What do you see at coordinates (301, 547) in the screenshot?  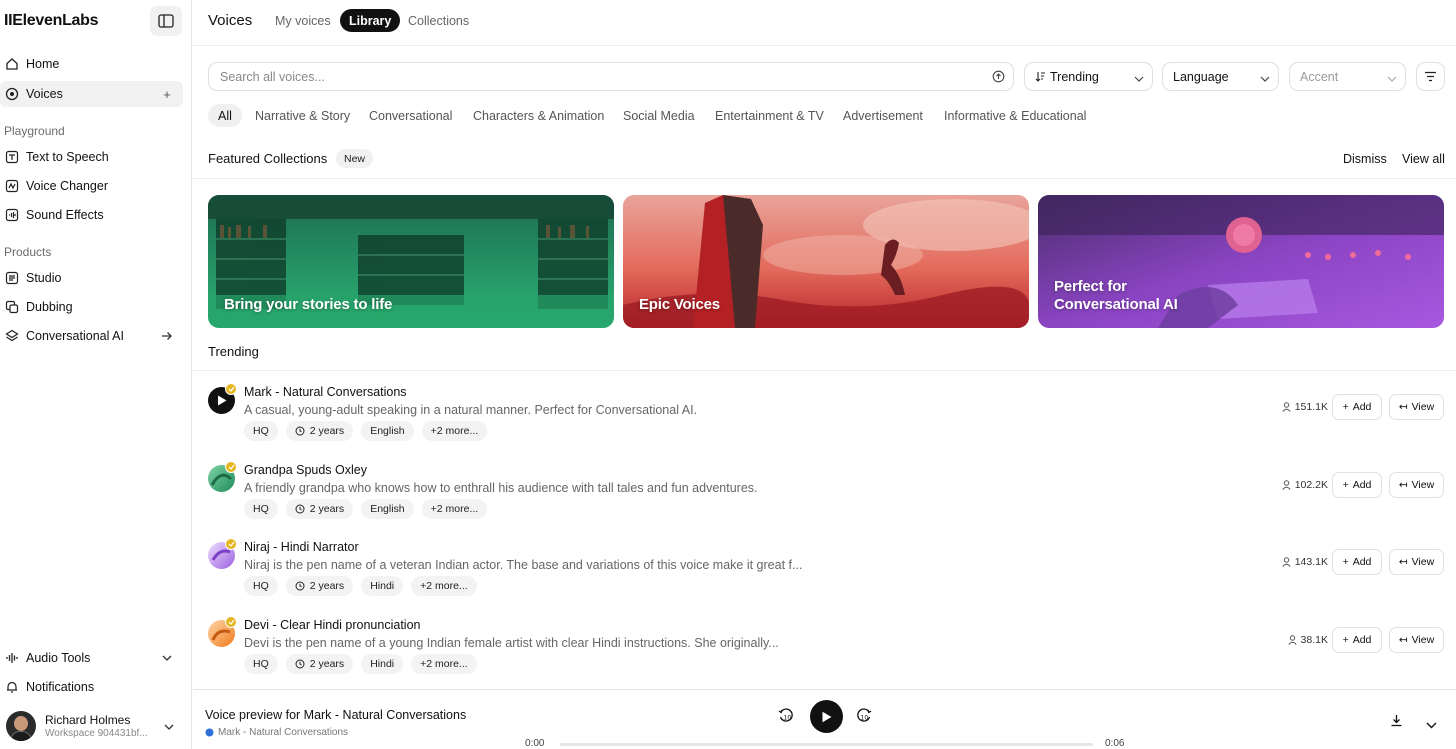 I see `voice-name: Niraj - Hindi Narrator` at bounding box center [301, 547].